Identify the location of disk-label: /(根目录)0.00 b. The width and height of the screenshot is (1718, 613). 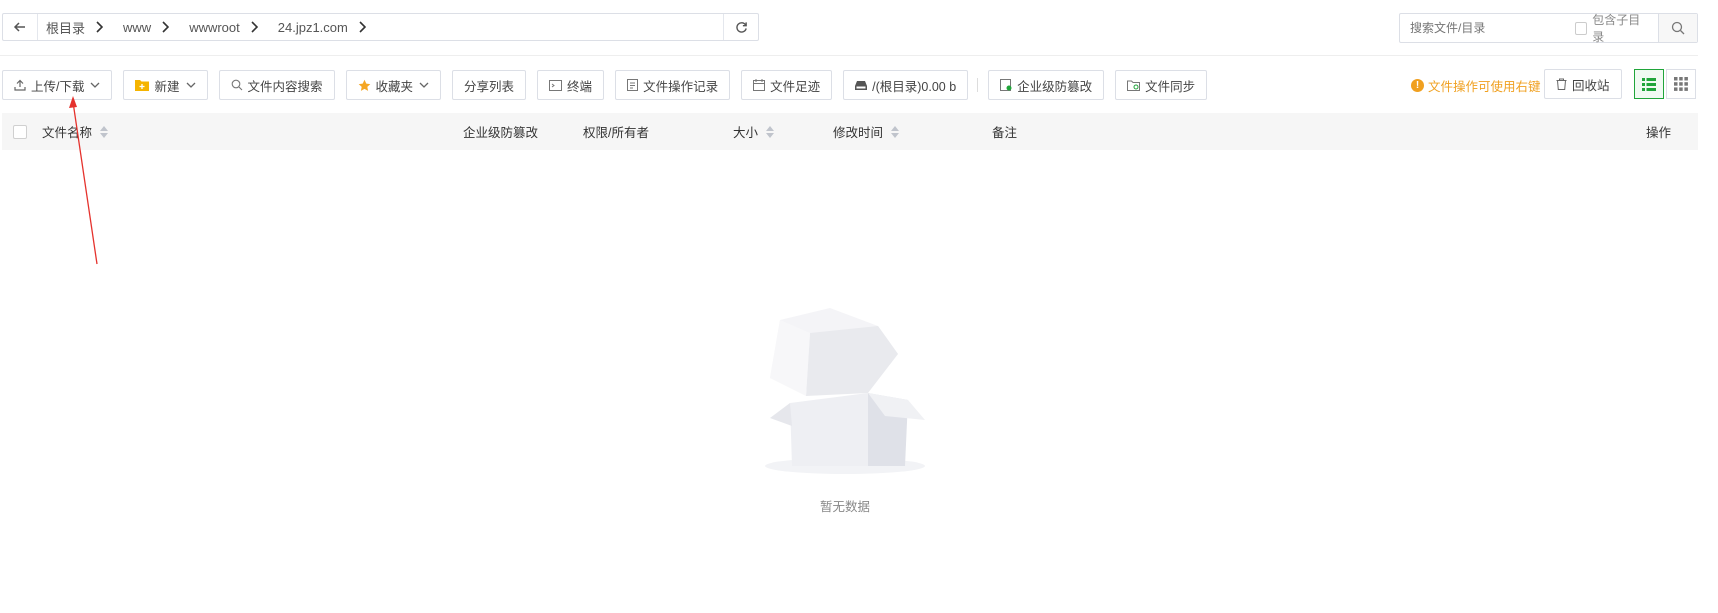
(914, 86).